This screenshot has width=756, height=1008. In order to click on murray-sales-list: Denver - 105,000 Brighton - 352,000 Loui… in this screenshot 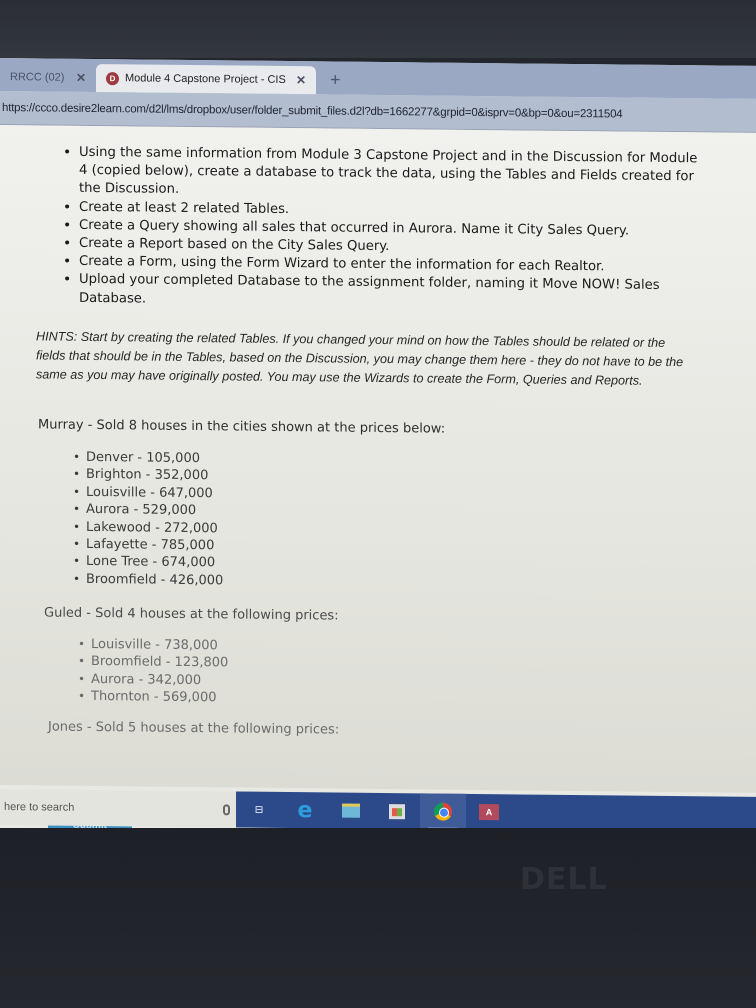, I will do `click(154, 519)`.